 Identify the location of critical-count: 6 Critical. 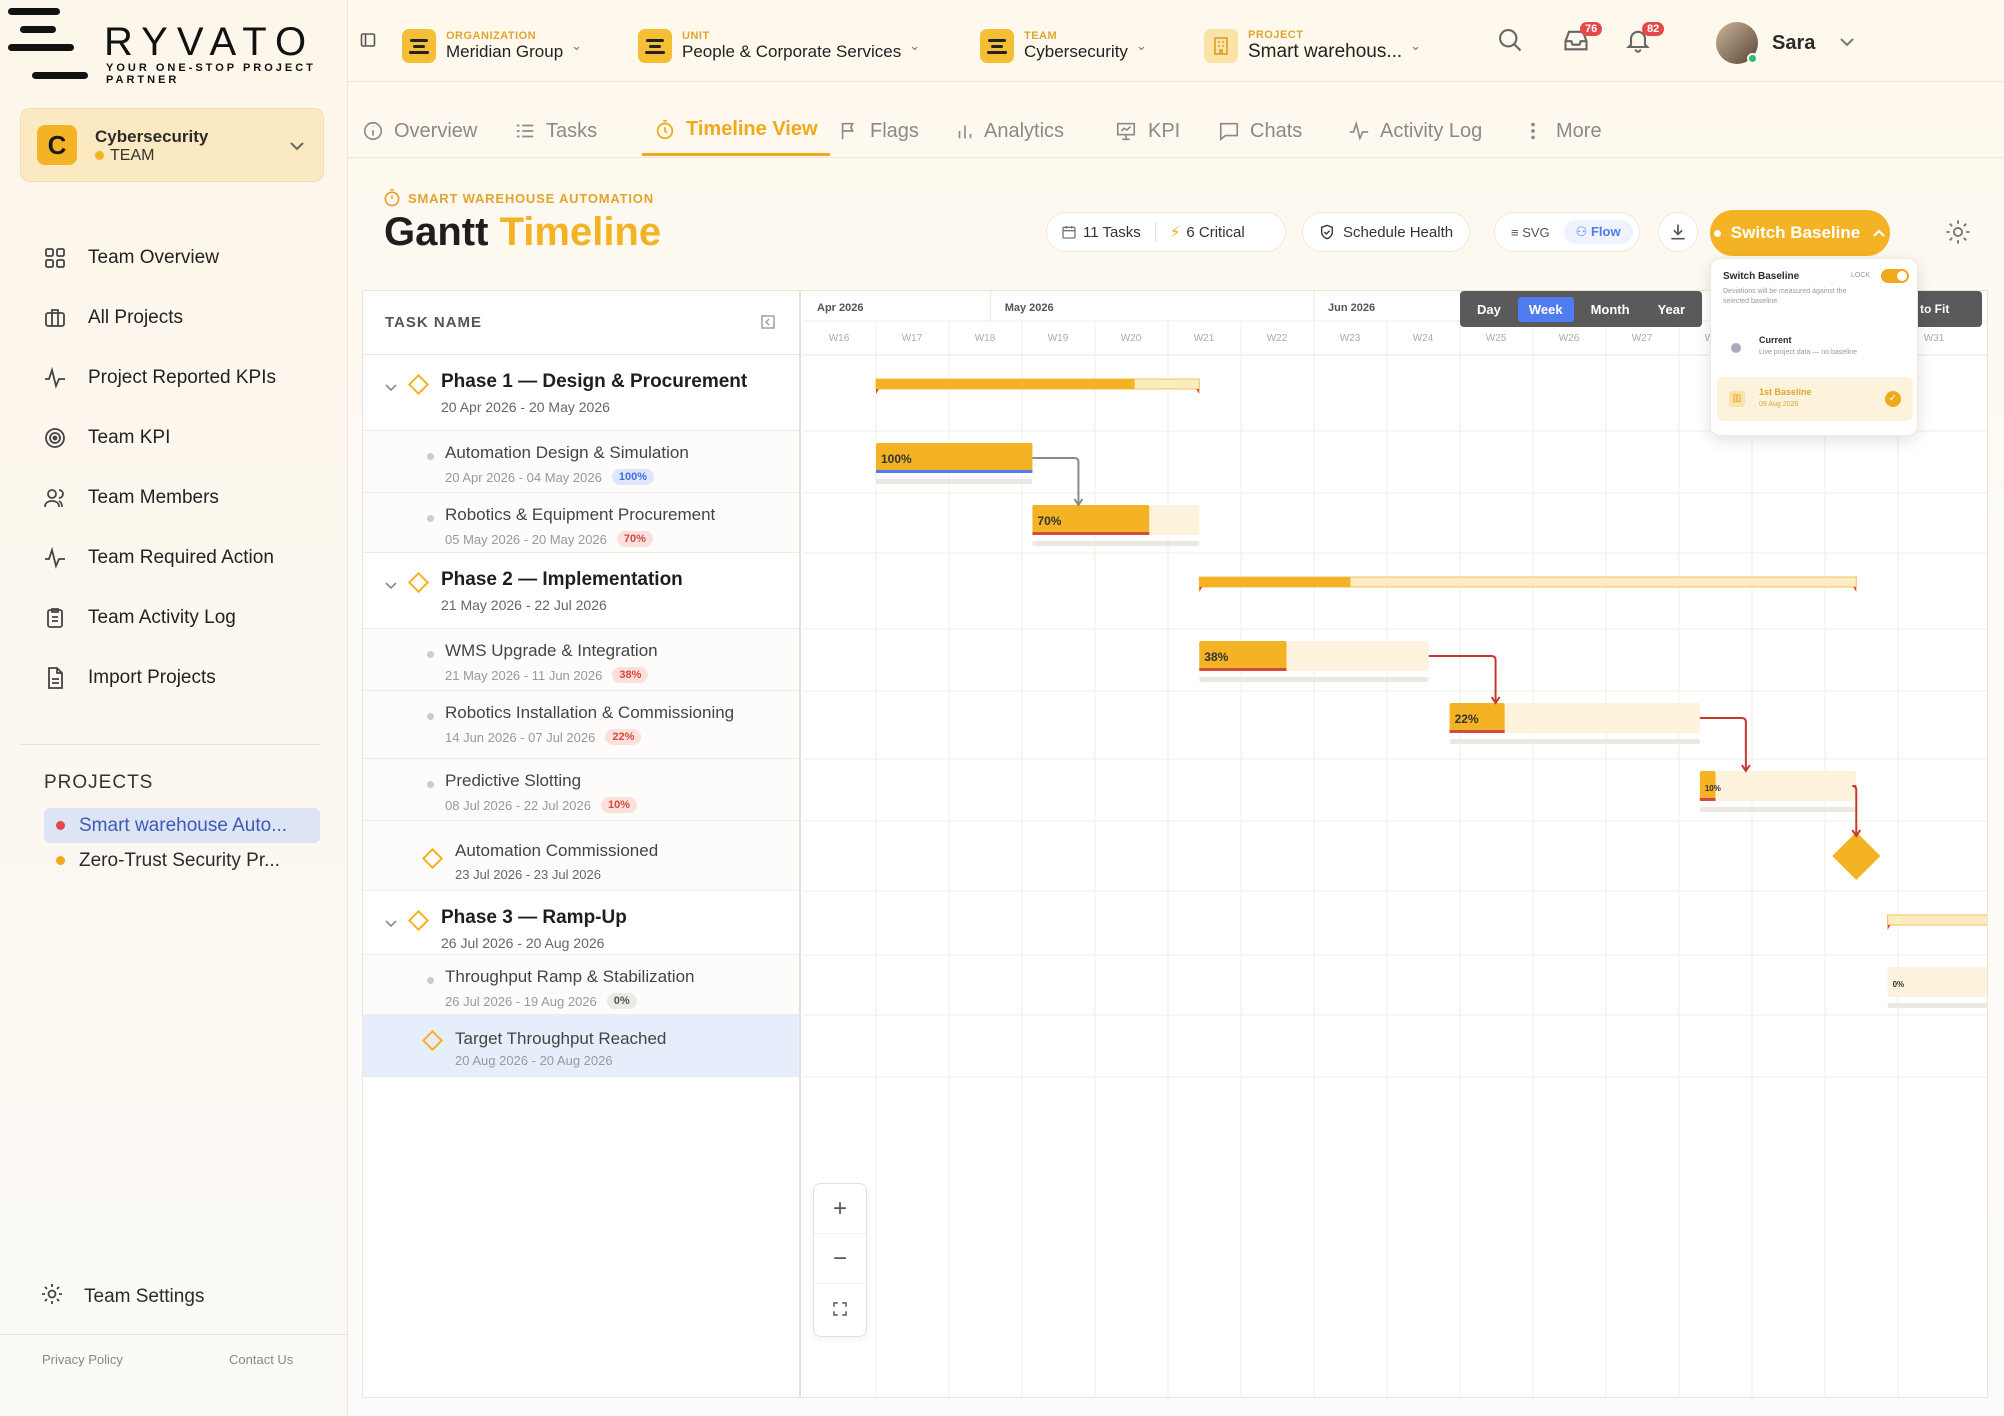
(1215, 232).